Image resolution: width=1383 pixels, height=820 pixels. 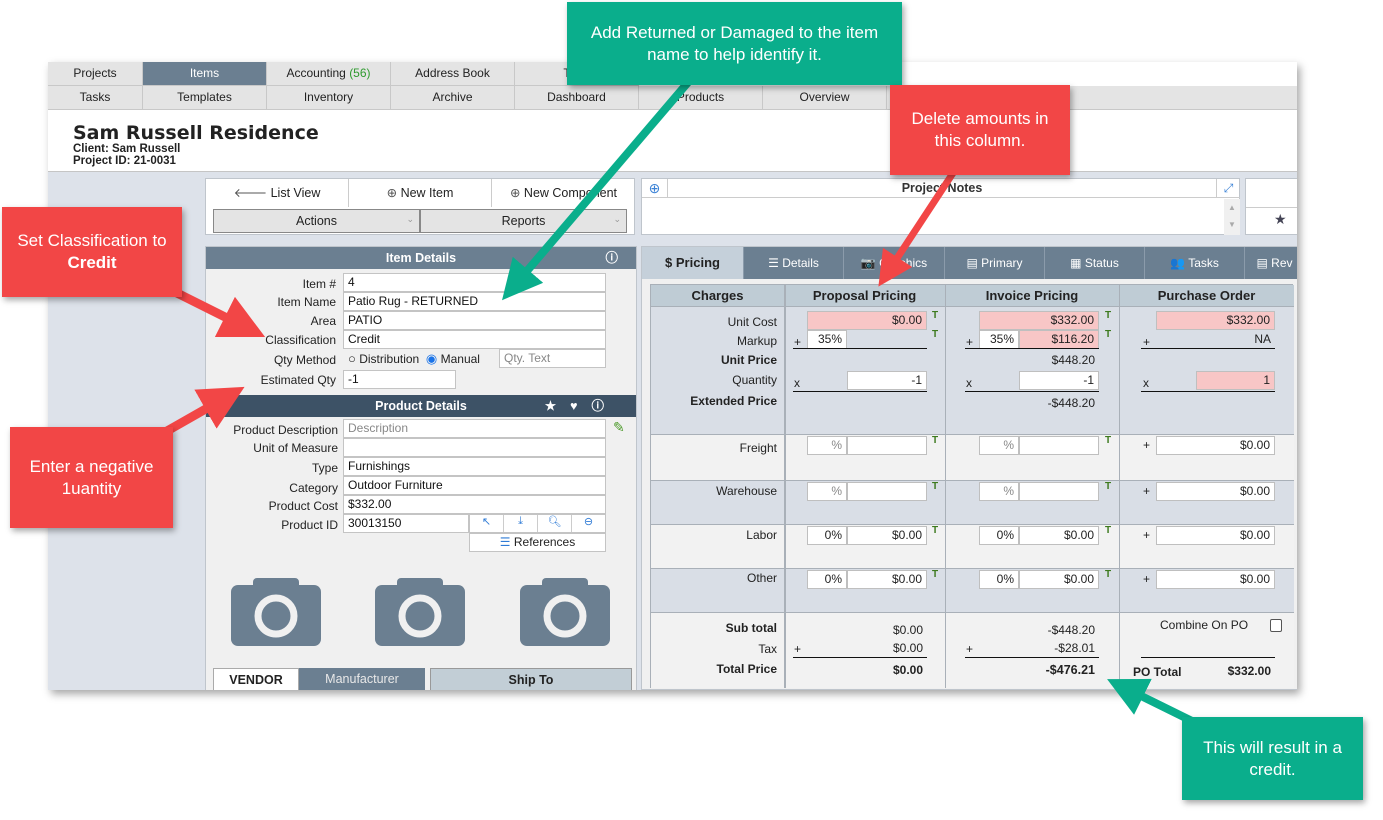 I want to click on arrow-proposal-column, so click(x=918, y=227).